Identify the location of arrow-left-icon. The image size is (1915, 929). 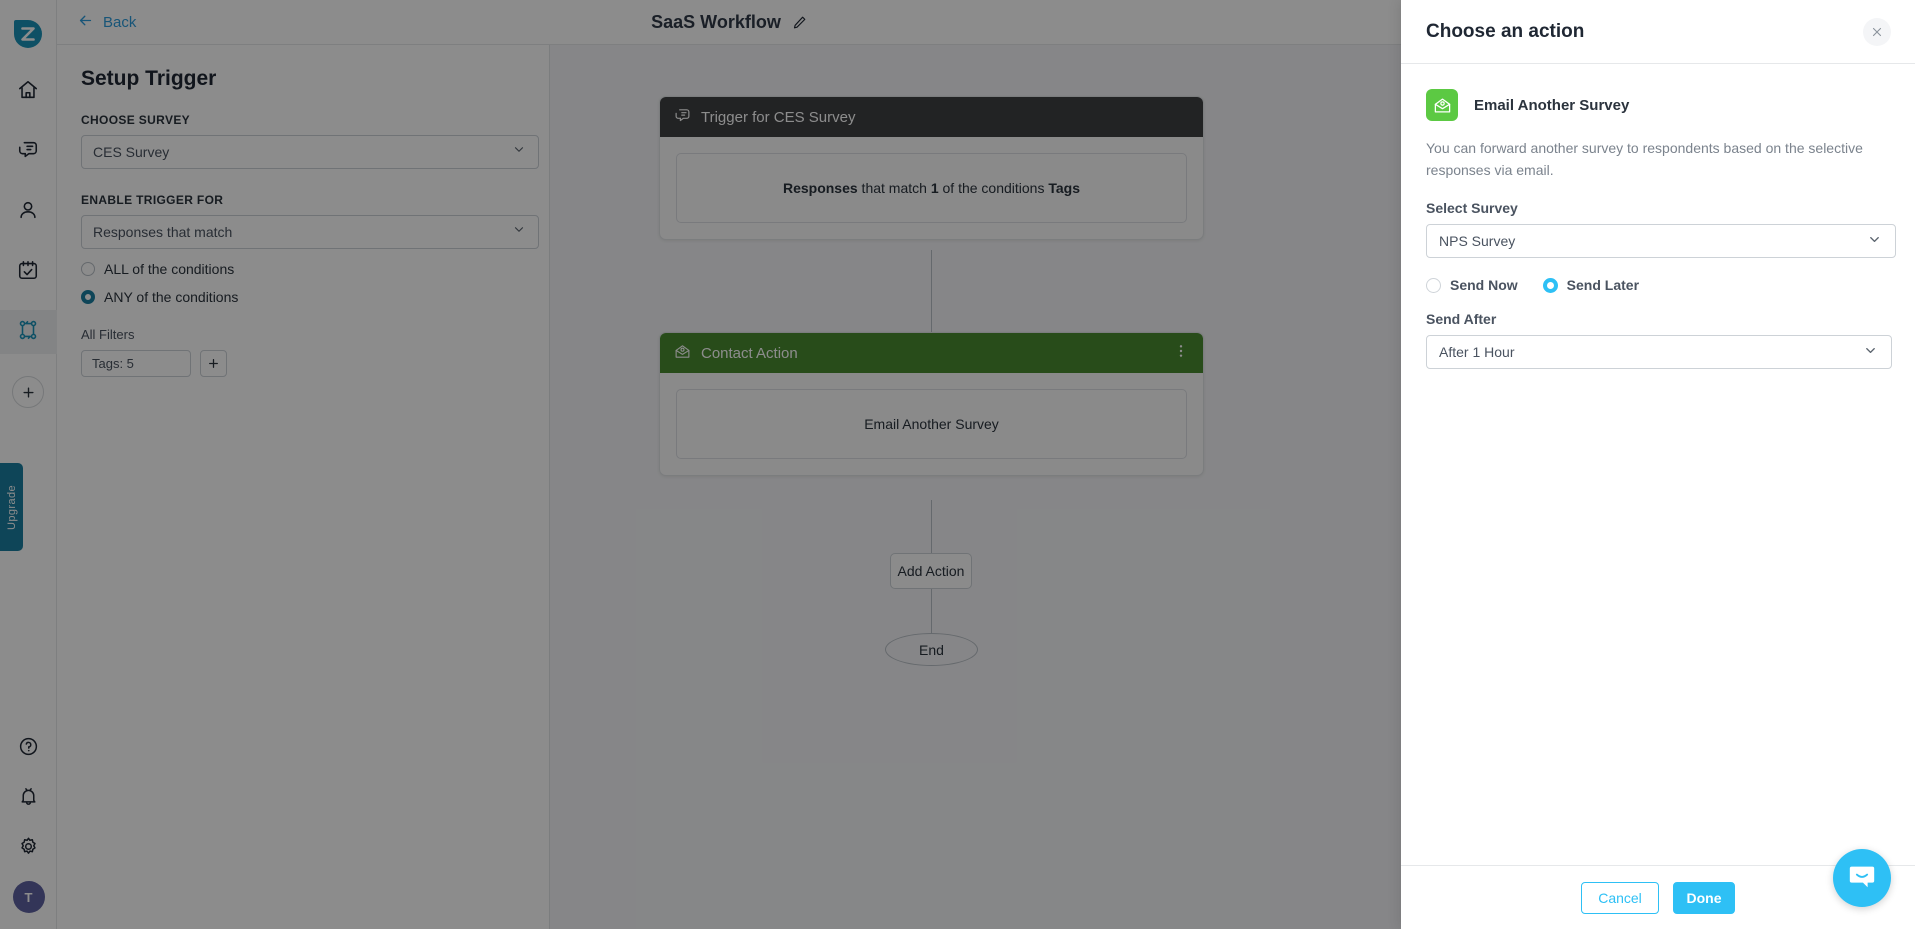
(85, 22).